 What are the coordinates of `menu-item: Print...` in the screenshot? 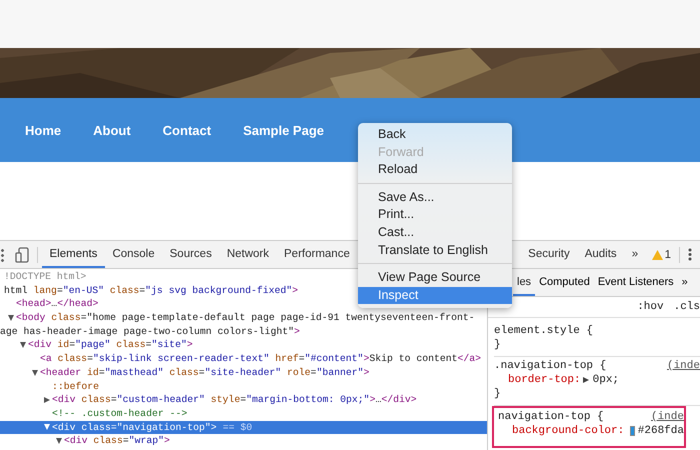 It's located at (435, 215).